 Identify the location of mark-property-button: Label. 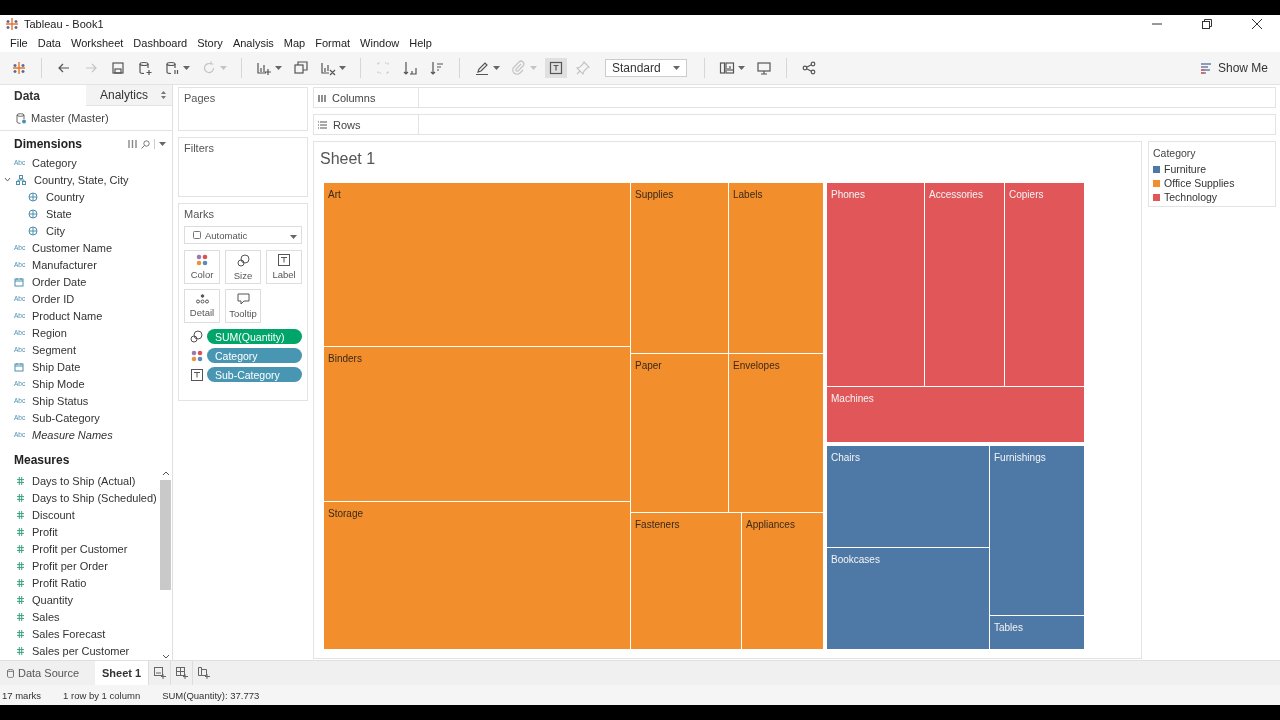
(284, 267).